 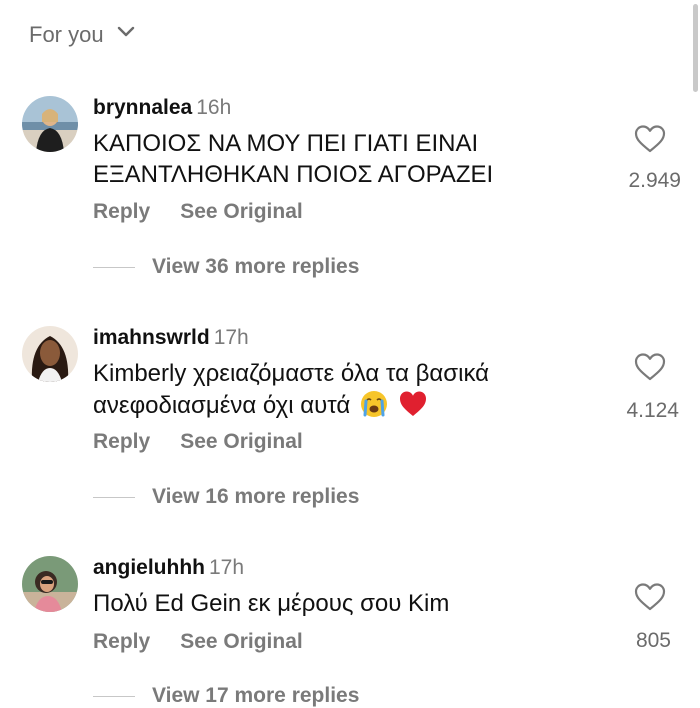 I want to click on comment-text-line-with-emoji: ανεφοδιασμένα όχι αυτά, so click(x=353, y=405).